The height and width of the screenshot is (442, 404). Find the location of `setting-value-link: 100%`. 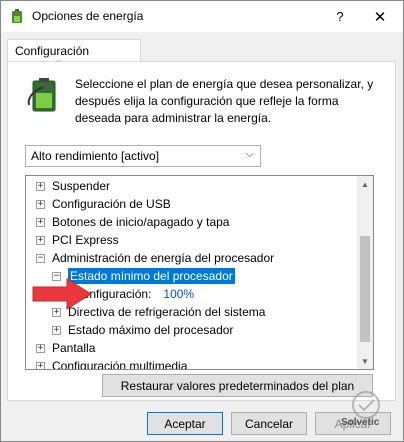

setting-value-link: 100% is located at coordinates (178, 294).